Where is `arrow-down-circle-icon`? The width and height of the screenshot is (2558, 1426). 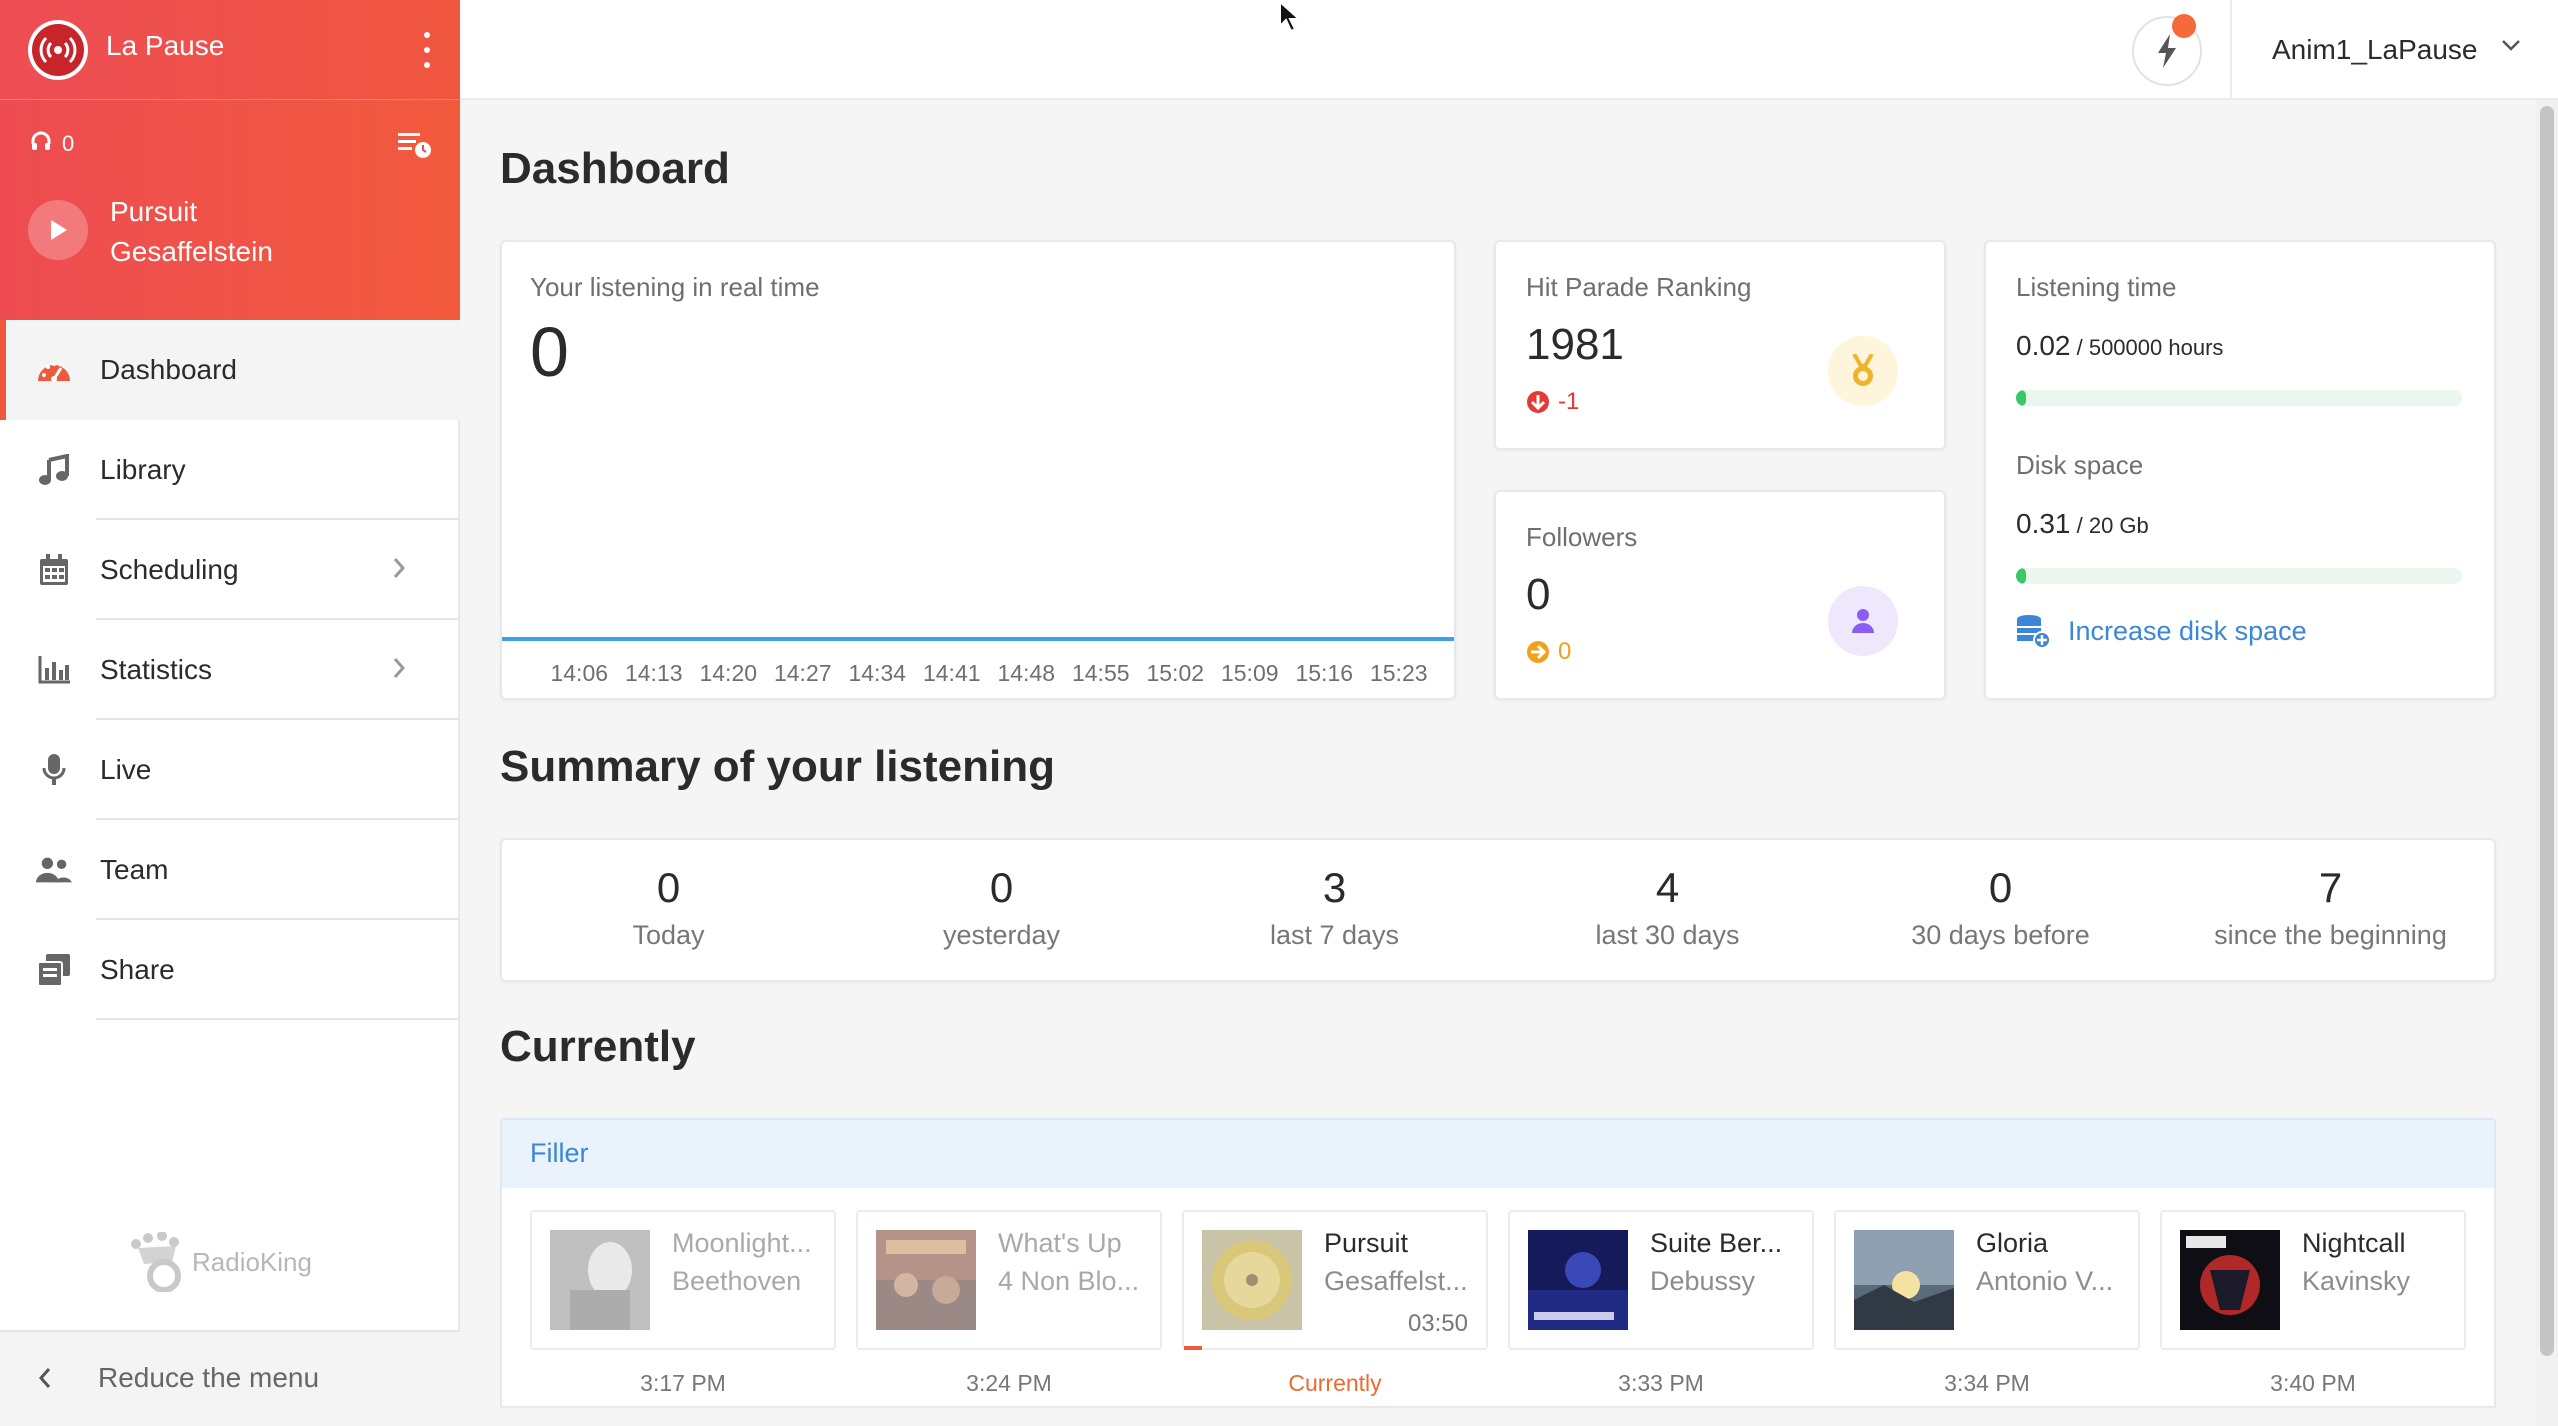 arrow-down-circle-icon is located at coordinates (1538, 402).